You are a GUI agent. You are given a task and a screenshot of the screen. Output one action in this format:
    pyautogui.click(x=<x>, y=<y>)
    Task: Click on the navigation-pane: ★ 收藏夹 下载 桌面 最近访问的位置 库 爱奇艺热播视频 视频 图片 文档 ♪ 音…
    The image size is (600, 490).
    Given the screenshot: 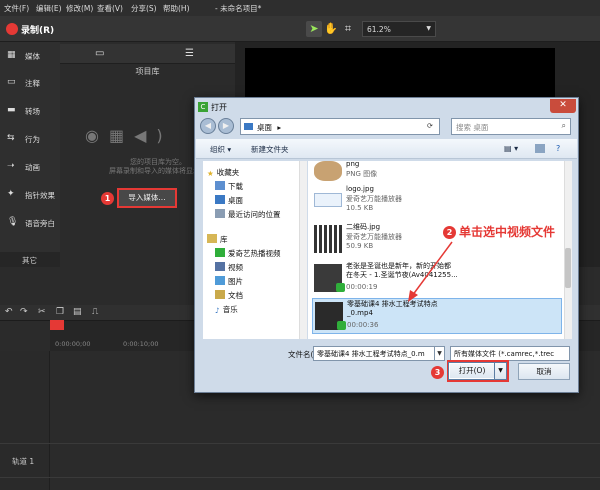 What is the action you would take?
    pyautogui.click(x=255, y=250)
    